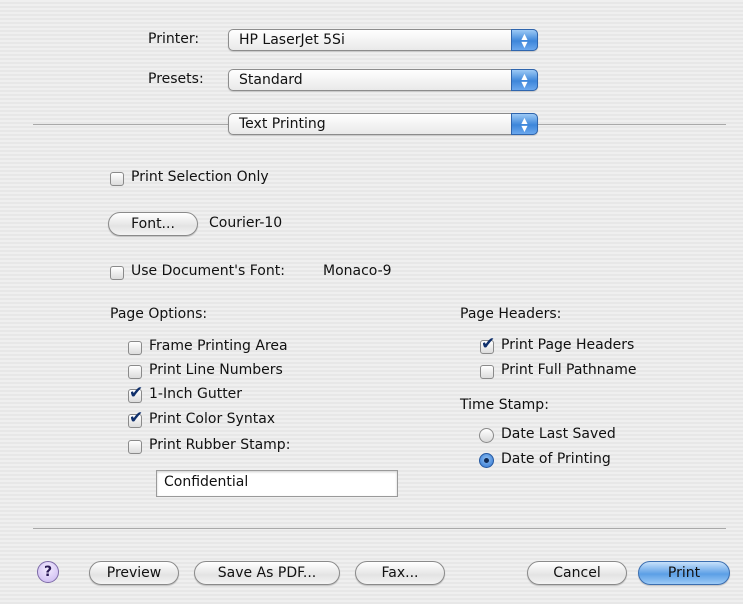 The height and width of the screenshot is (604, 743). I want to click on date-last-saved-radio, so click(486, 435).